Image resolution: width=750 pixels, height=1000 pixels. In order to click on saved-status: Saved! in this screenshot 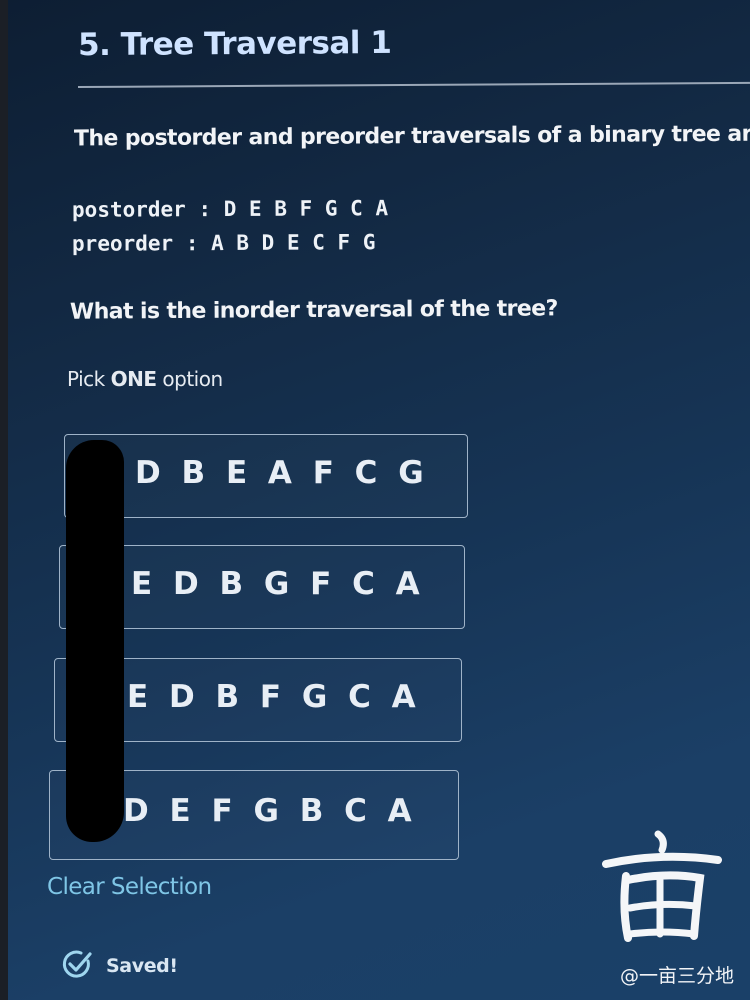, I will do `click(119, 966)`.